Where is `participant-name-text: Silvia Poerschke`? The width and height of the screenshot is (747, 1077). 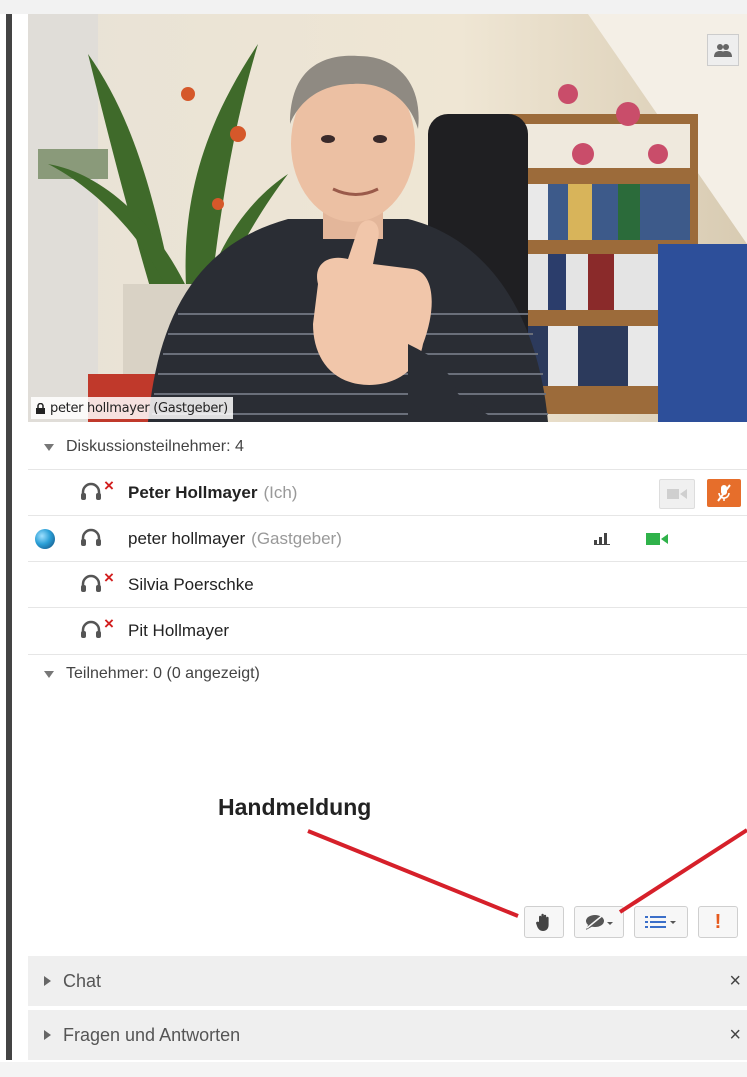
participant-name-text: Silvia Poerschke is located at coordinates (191, 584).